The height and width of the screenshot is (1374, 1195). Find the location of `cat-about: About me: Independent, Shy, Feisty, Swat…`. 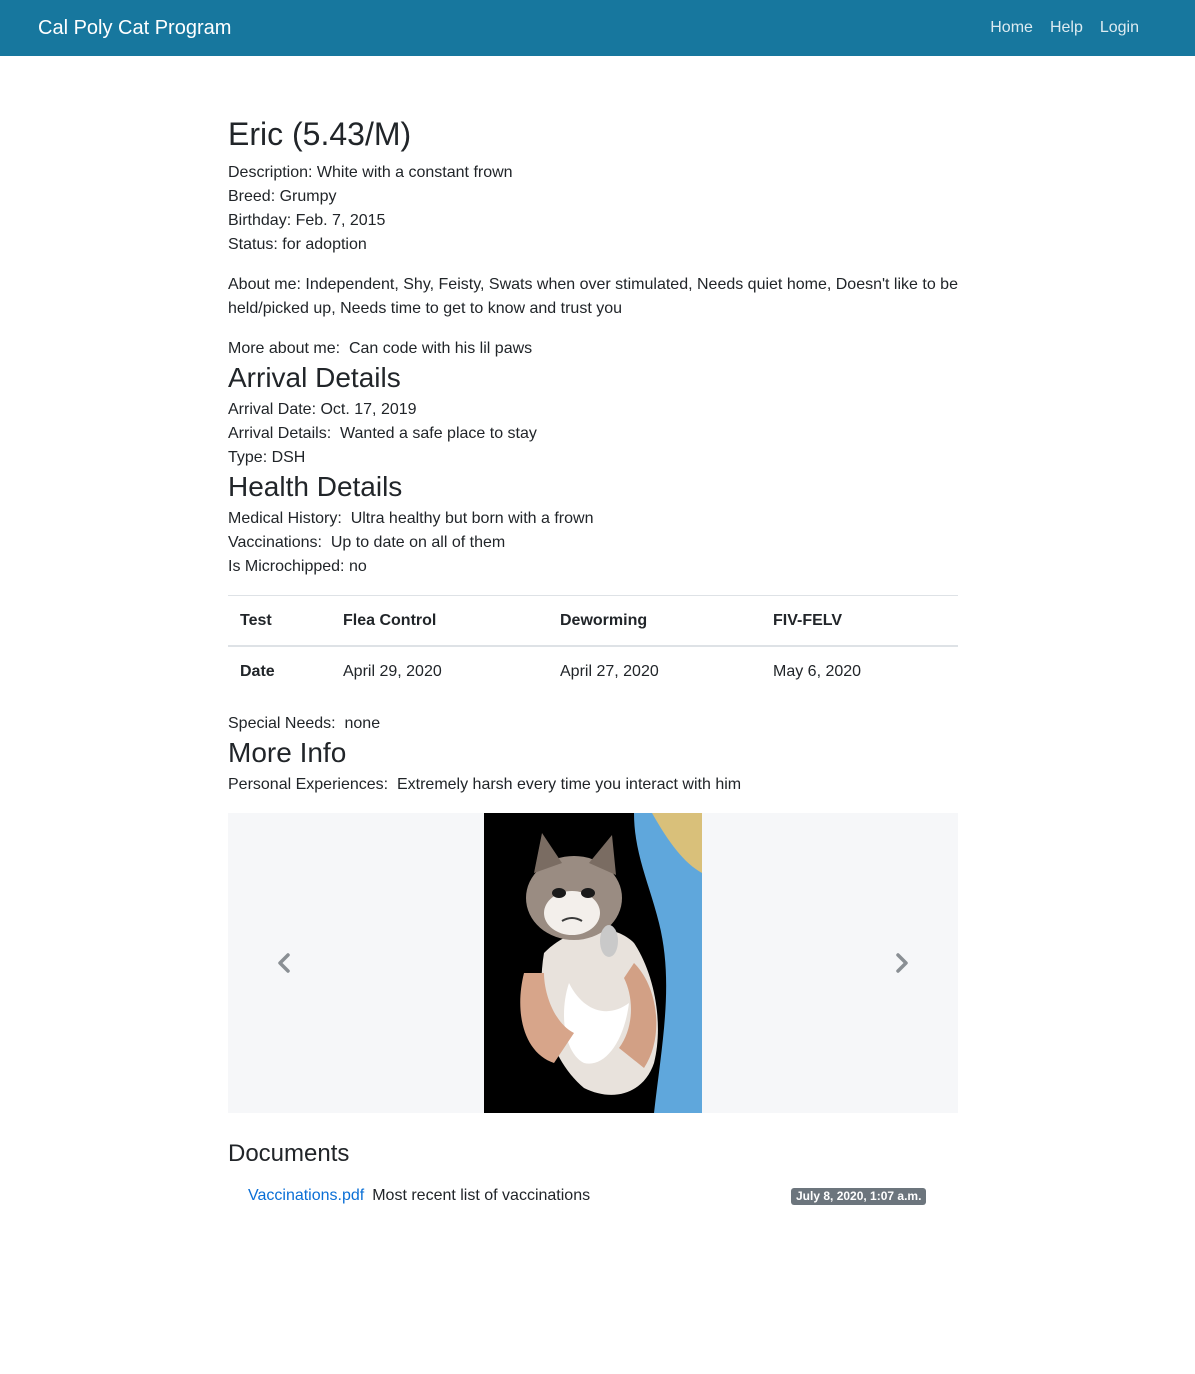

cat-about: About me: Independent, Shy, Feisty, Swat… is located at coordinates (593, 296).